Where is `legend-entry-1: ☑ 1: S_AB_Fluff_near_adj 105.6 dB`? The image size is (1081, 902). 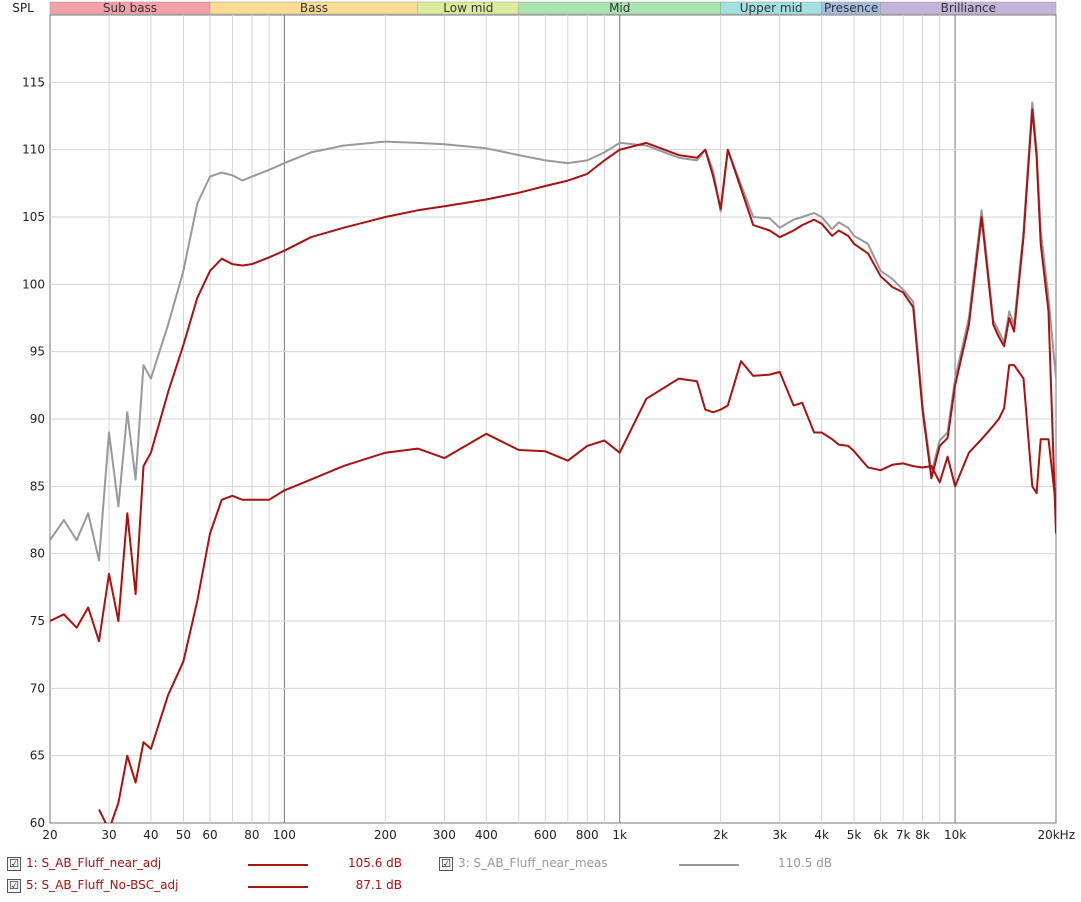
legend-entry-1: ☑ 1: S_AB_Fluff_near_adj 105.6 dB is located at coordinates (220, 865).